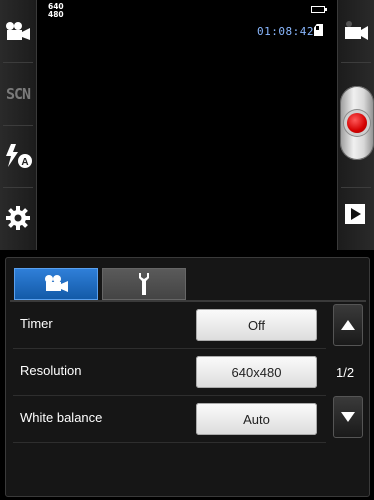  Describe the element at coordinates (61, 417) in the screenshot. I see `white-balance-label: White balance` at that location.